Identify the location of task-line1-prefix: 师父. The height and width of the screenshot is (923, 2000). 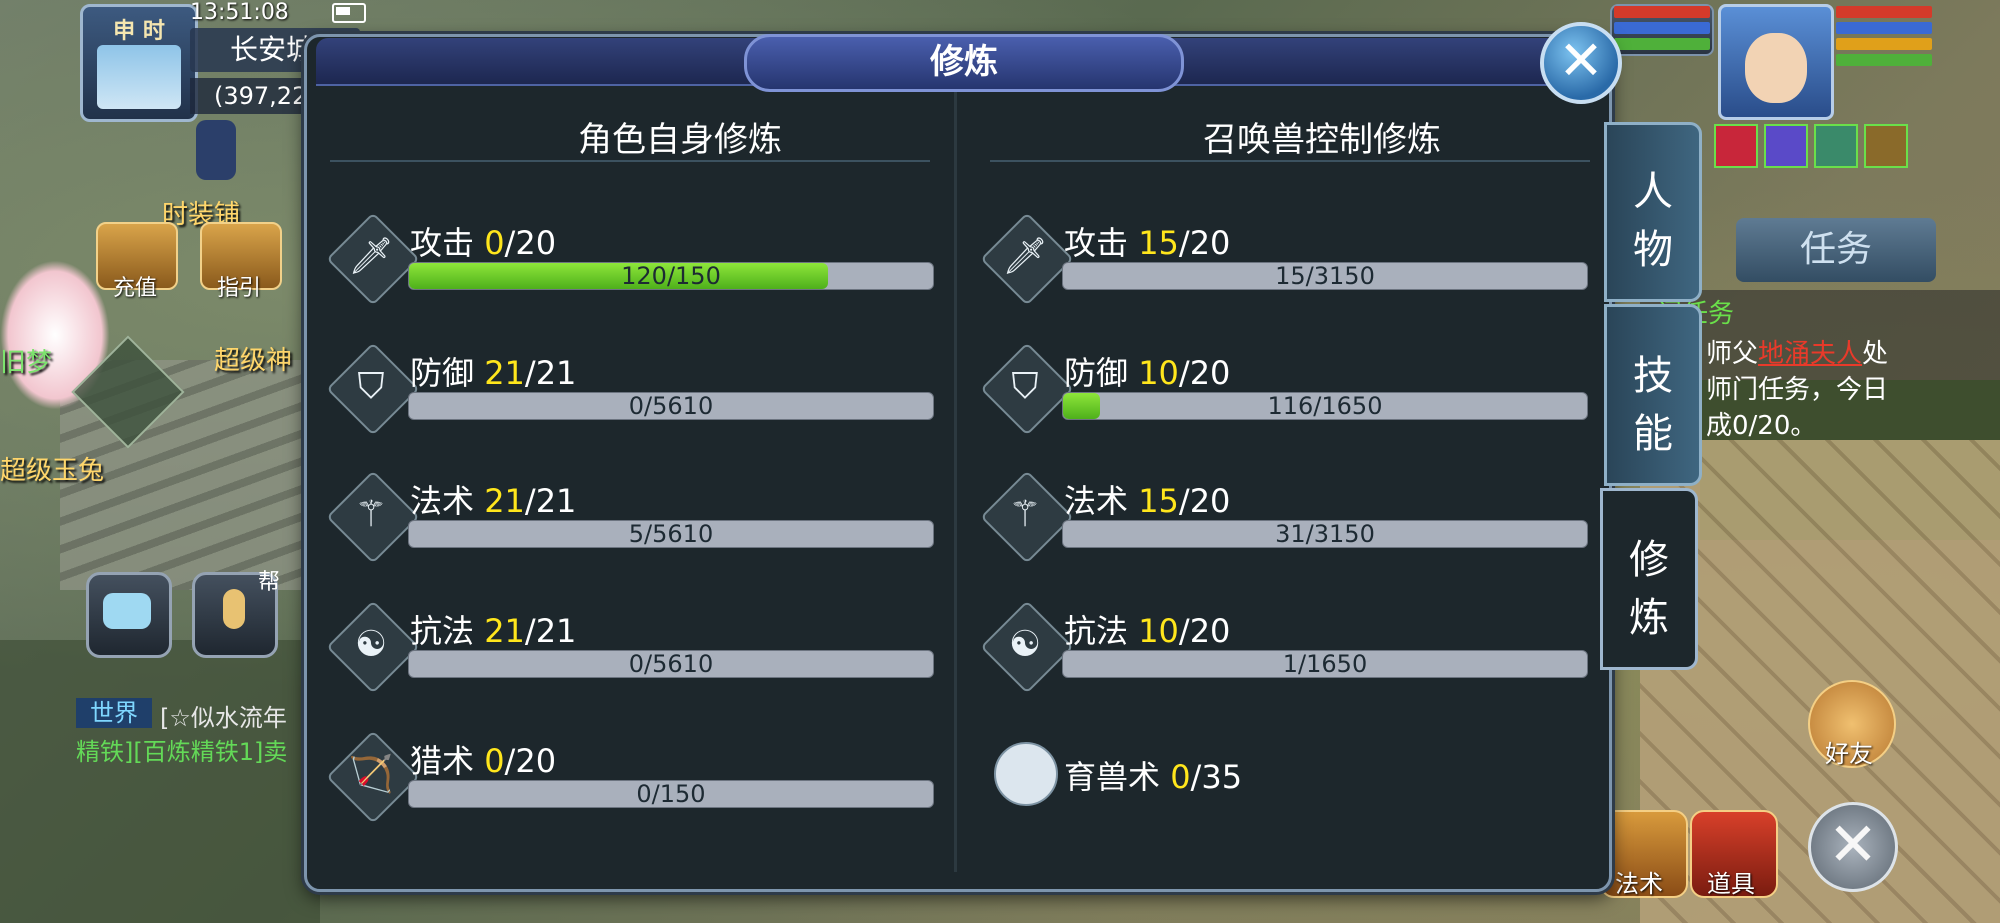
(1732, 354).